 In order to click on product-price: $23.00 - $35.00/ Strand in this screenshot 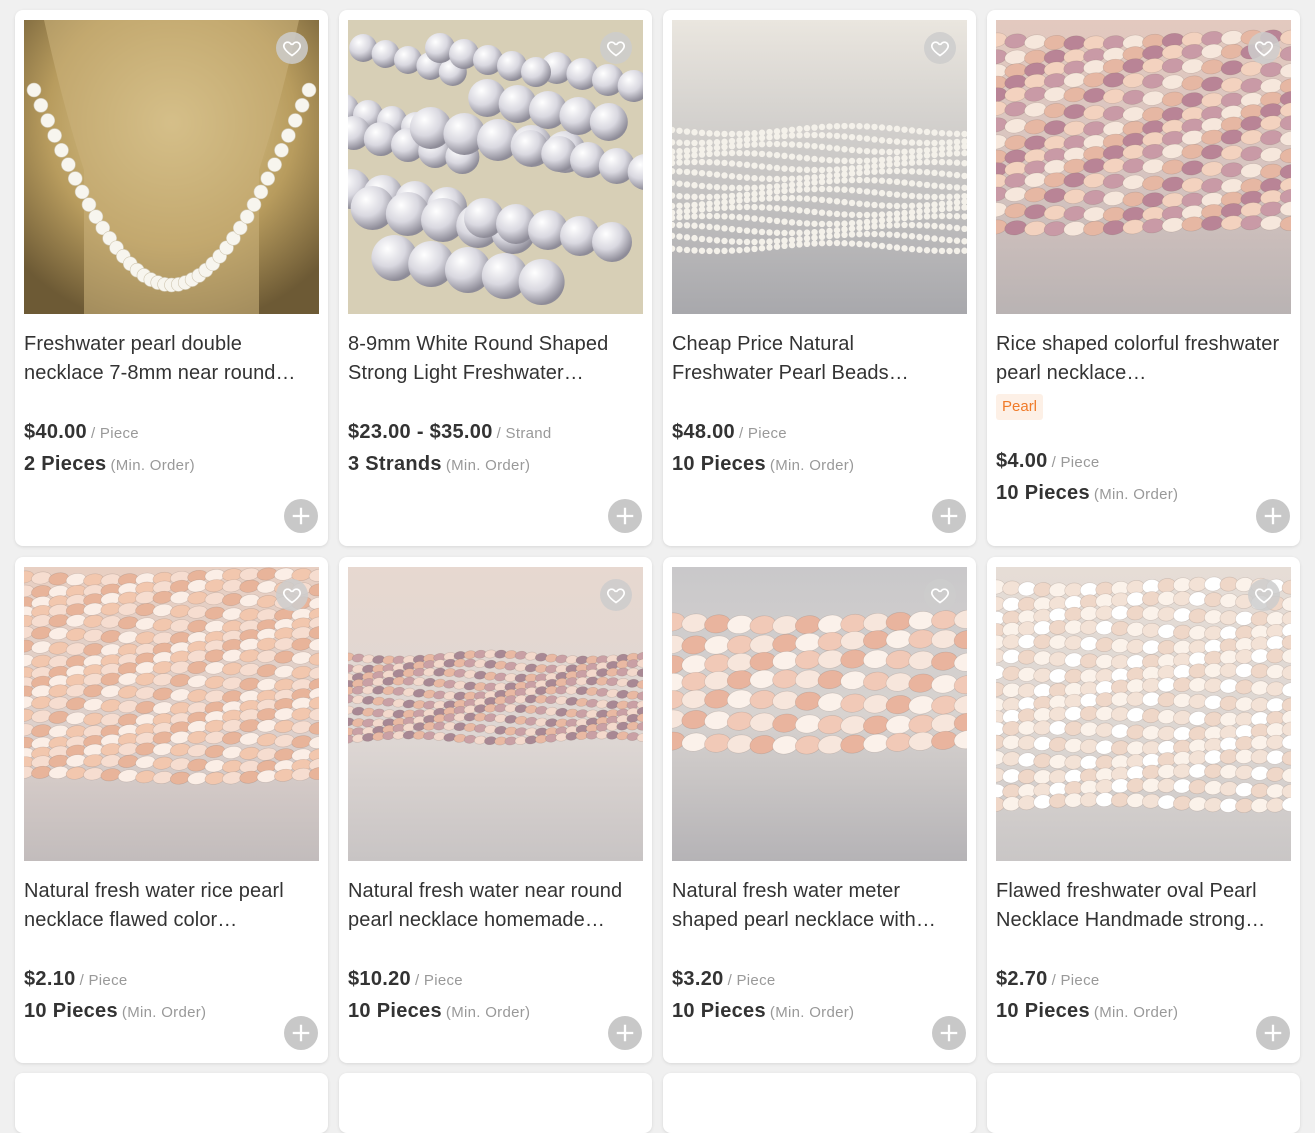, I will do `click(493, 433)`.